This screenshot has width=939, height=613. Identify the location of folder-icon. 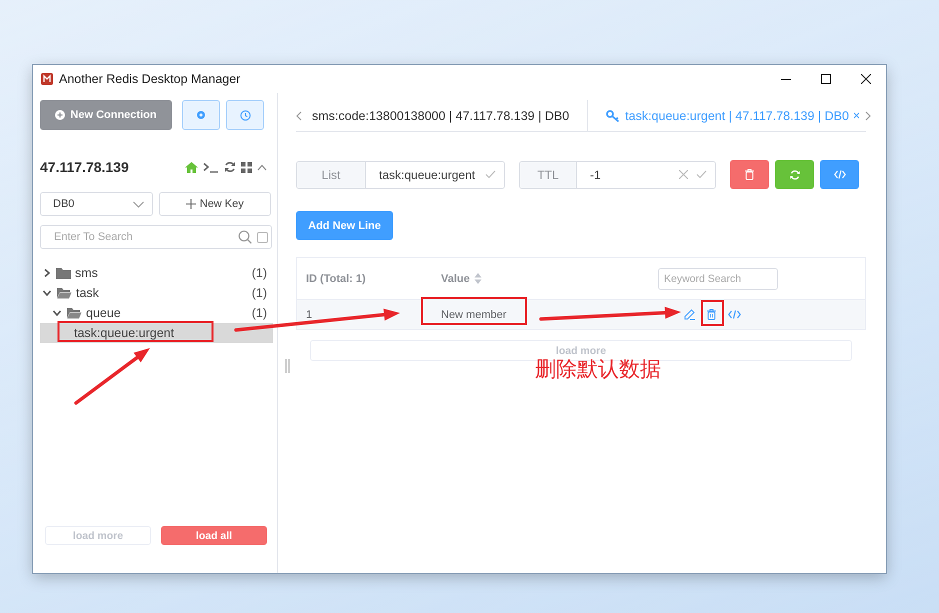
(63, 273).